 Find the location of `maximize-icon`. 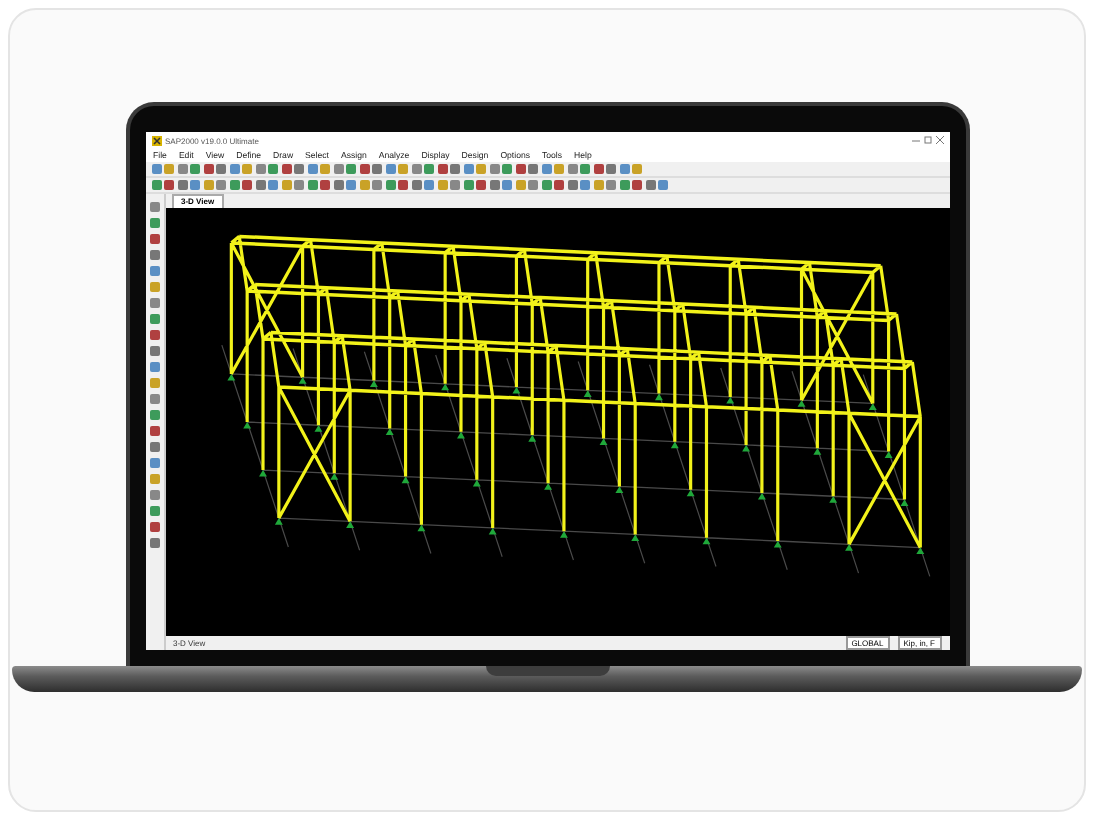

maximize-icon is located at coordinates (927, 140).